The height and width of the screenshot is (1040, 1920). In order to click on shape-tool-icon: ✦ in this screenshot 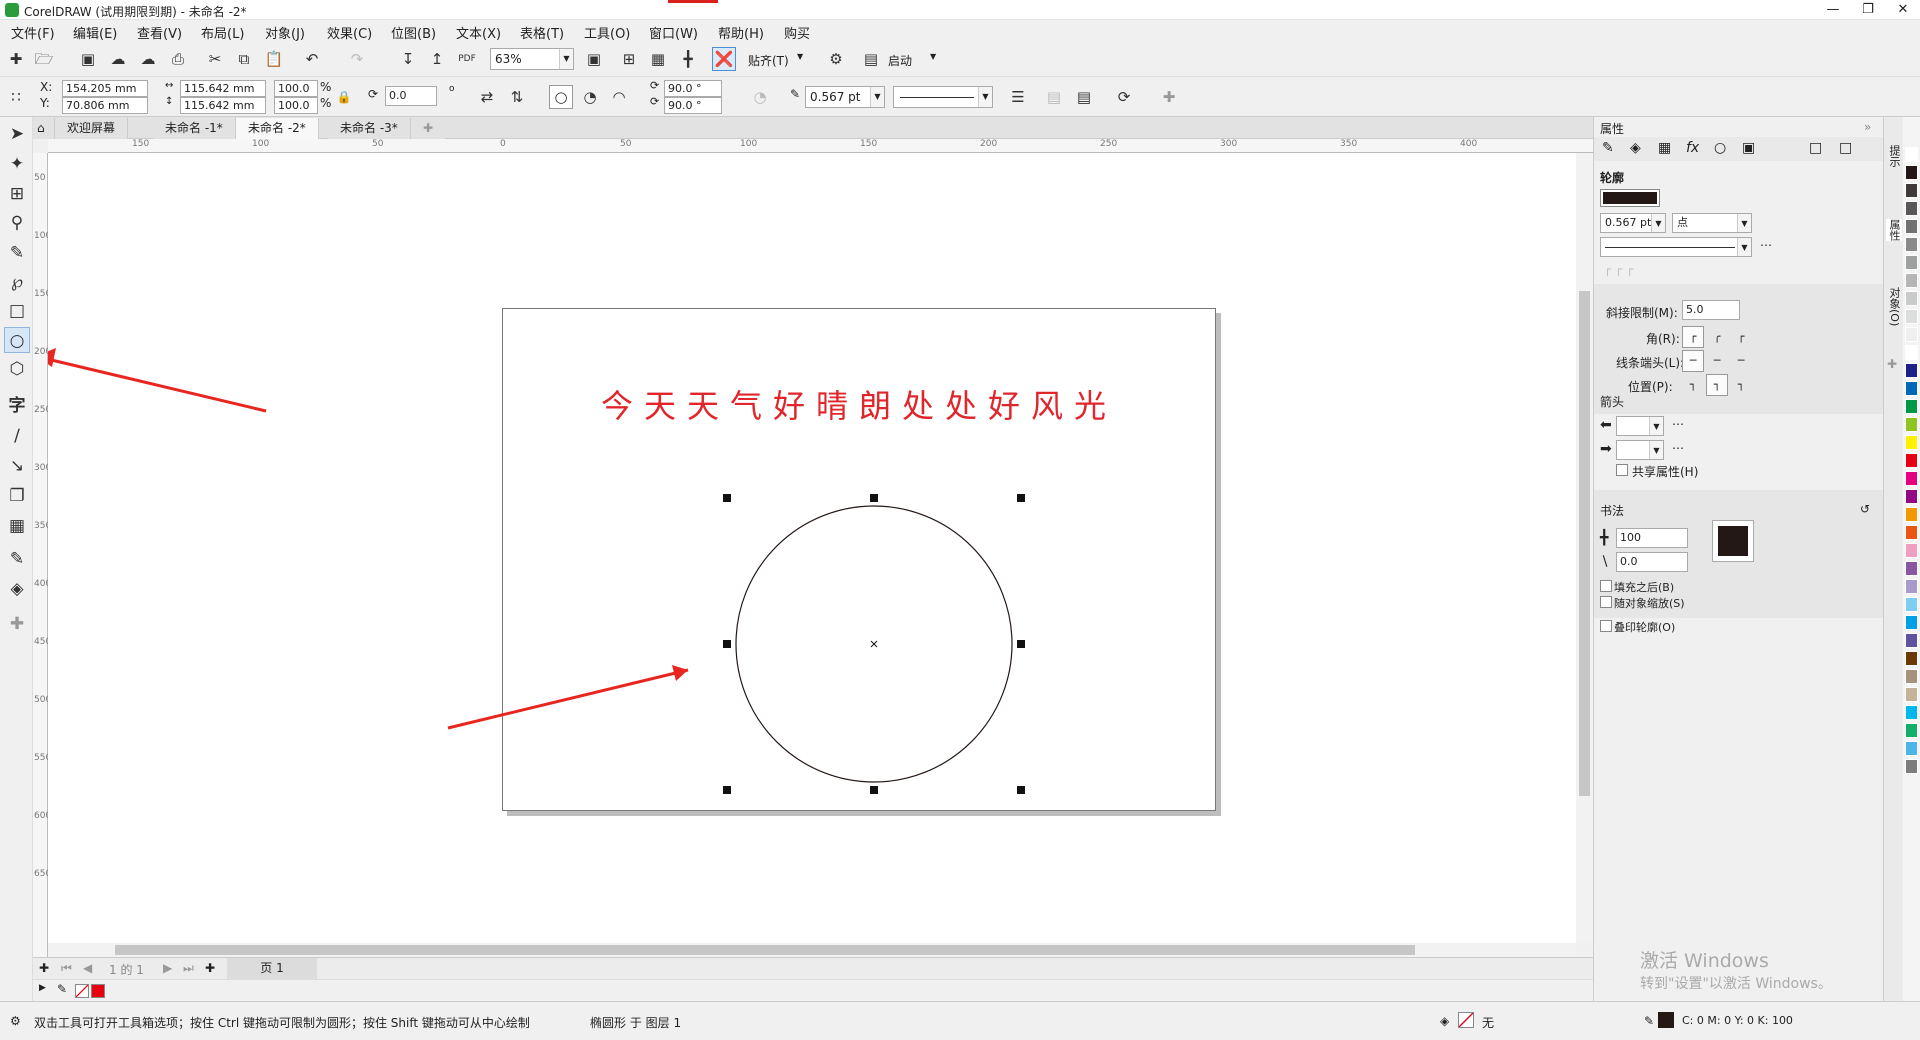, I will do `click(17, 164)`.